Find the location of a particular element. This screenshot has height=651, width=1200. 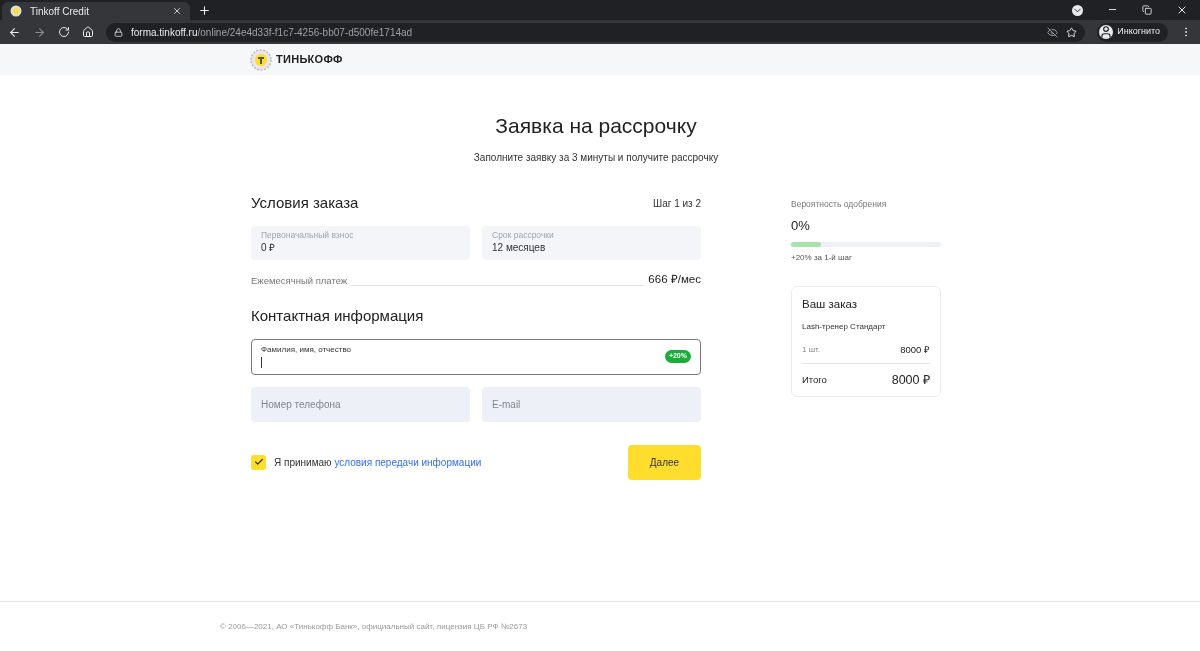

forward-icon is located at coordinates (39, 32).